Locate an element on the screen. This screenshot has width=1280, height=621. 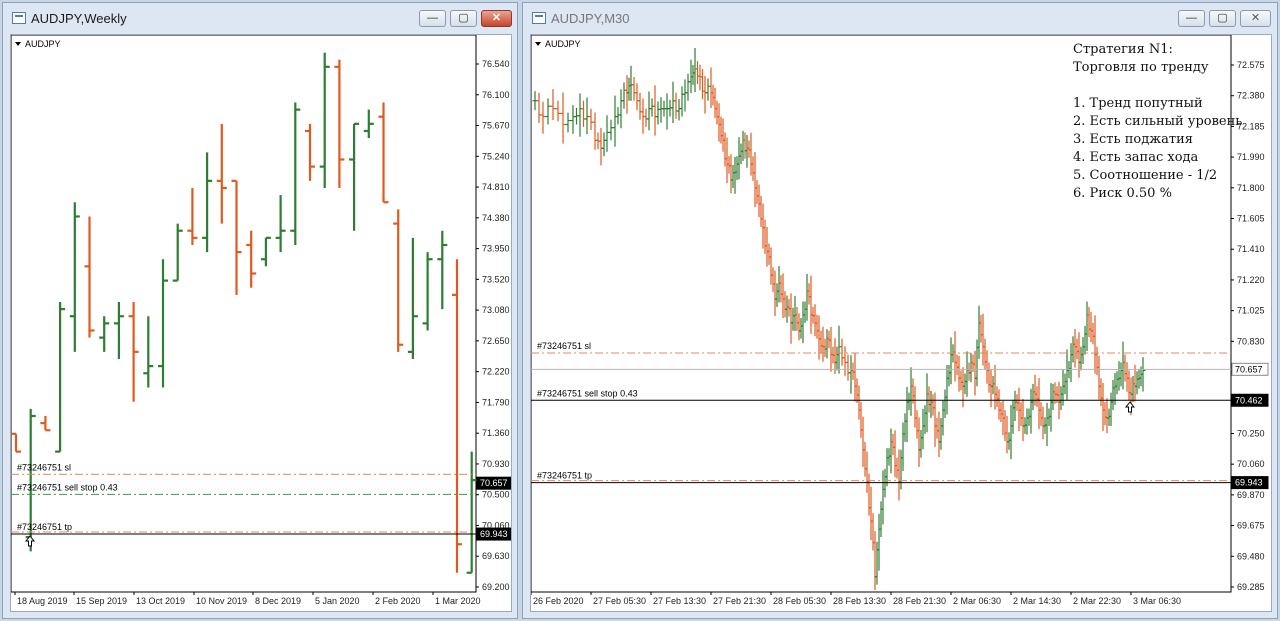
y-tick-label: 76.100 is located at coordinates (496, 95).